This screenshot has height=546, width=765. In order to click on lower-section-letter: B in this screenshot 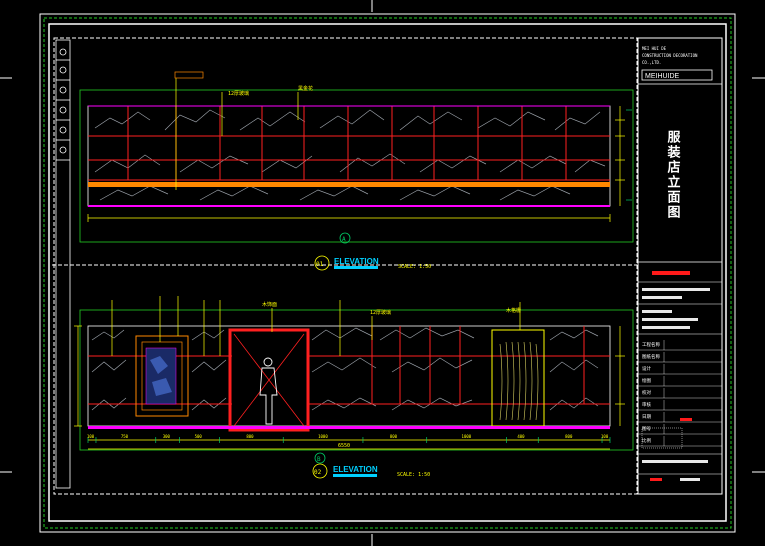, I will do `click(319, 459)`.